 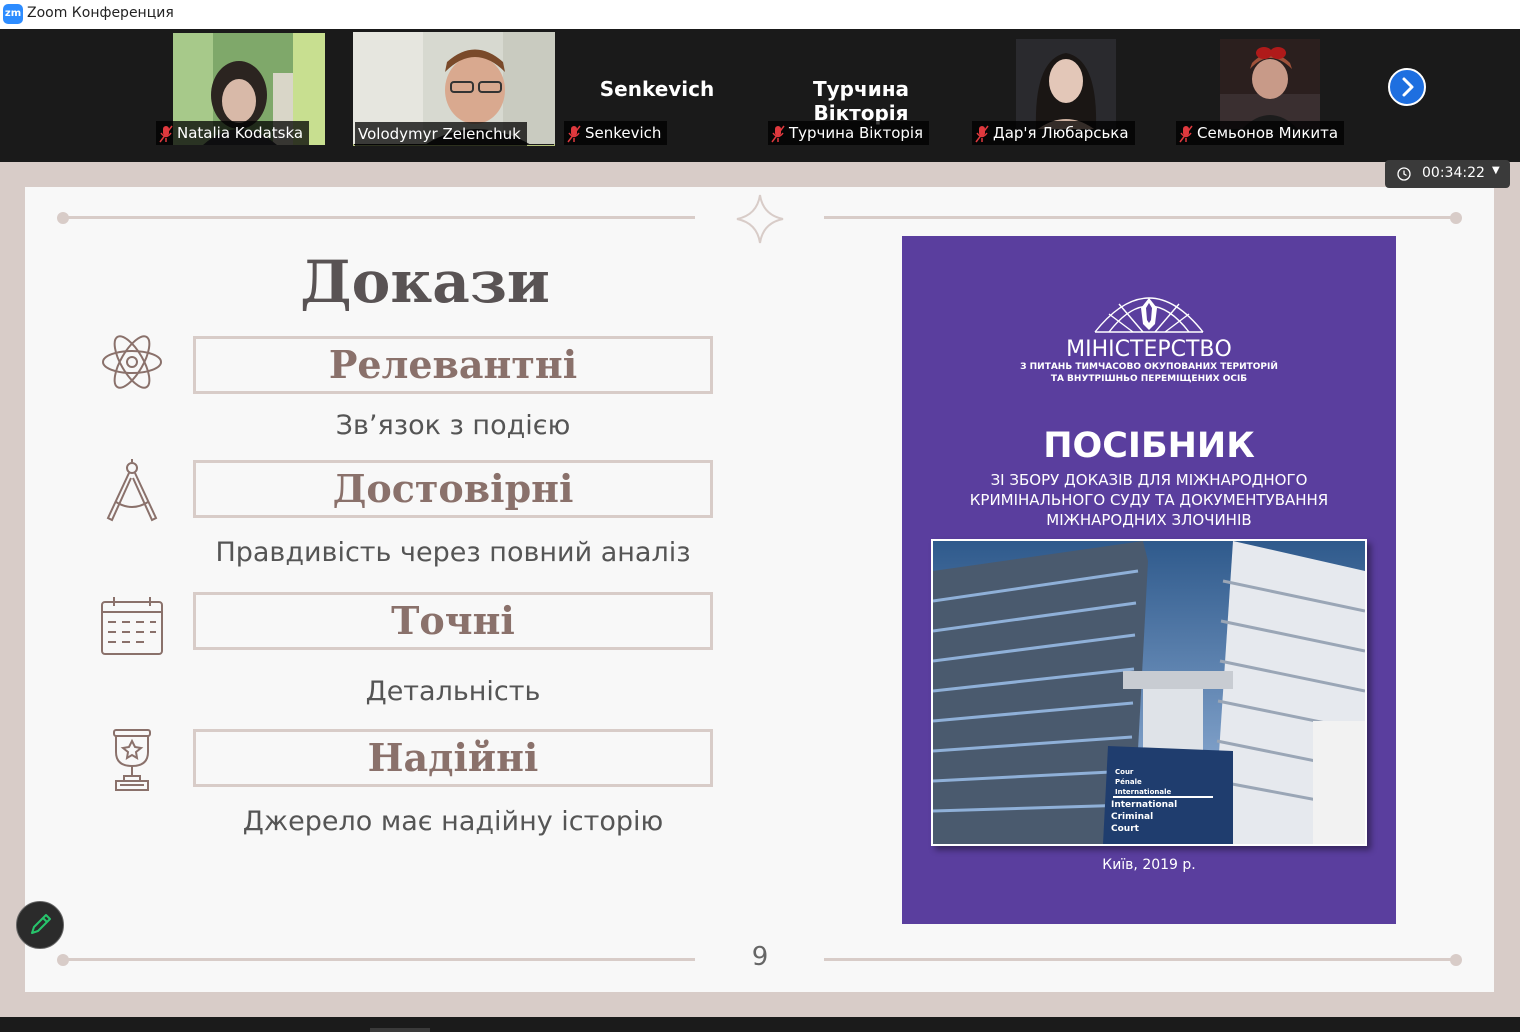 I want to click on annotate-button, so click(x=40, y=925).